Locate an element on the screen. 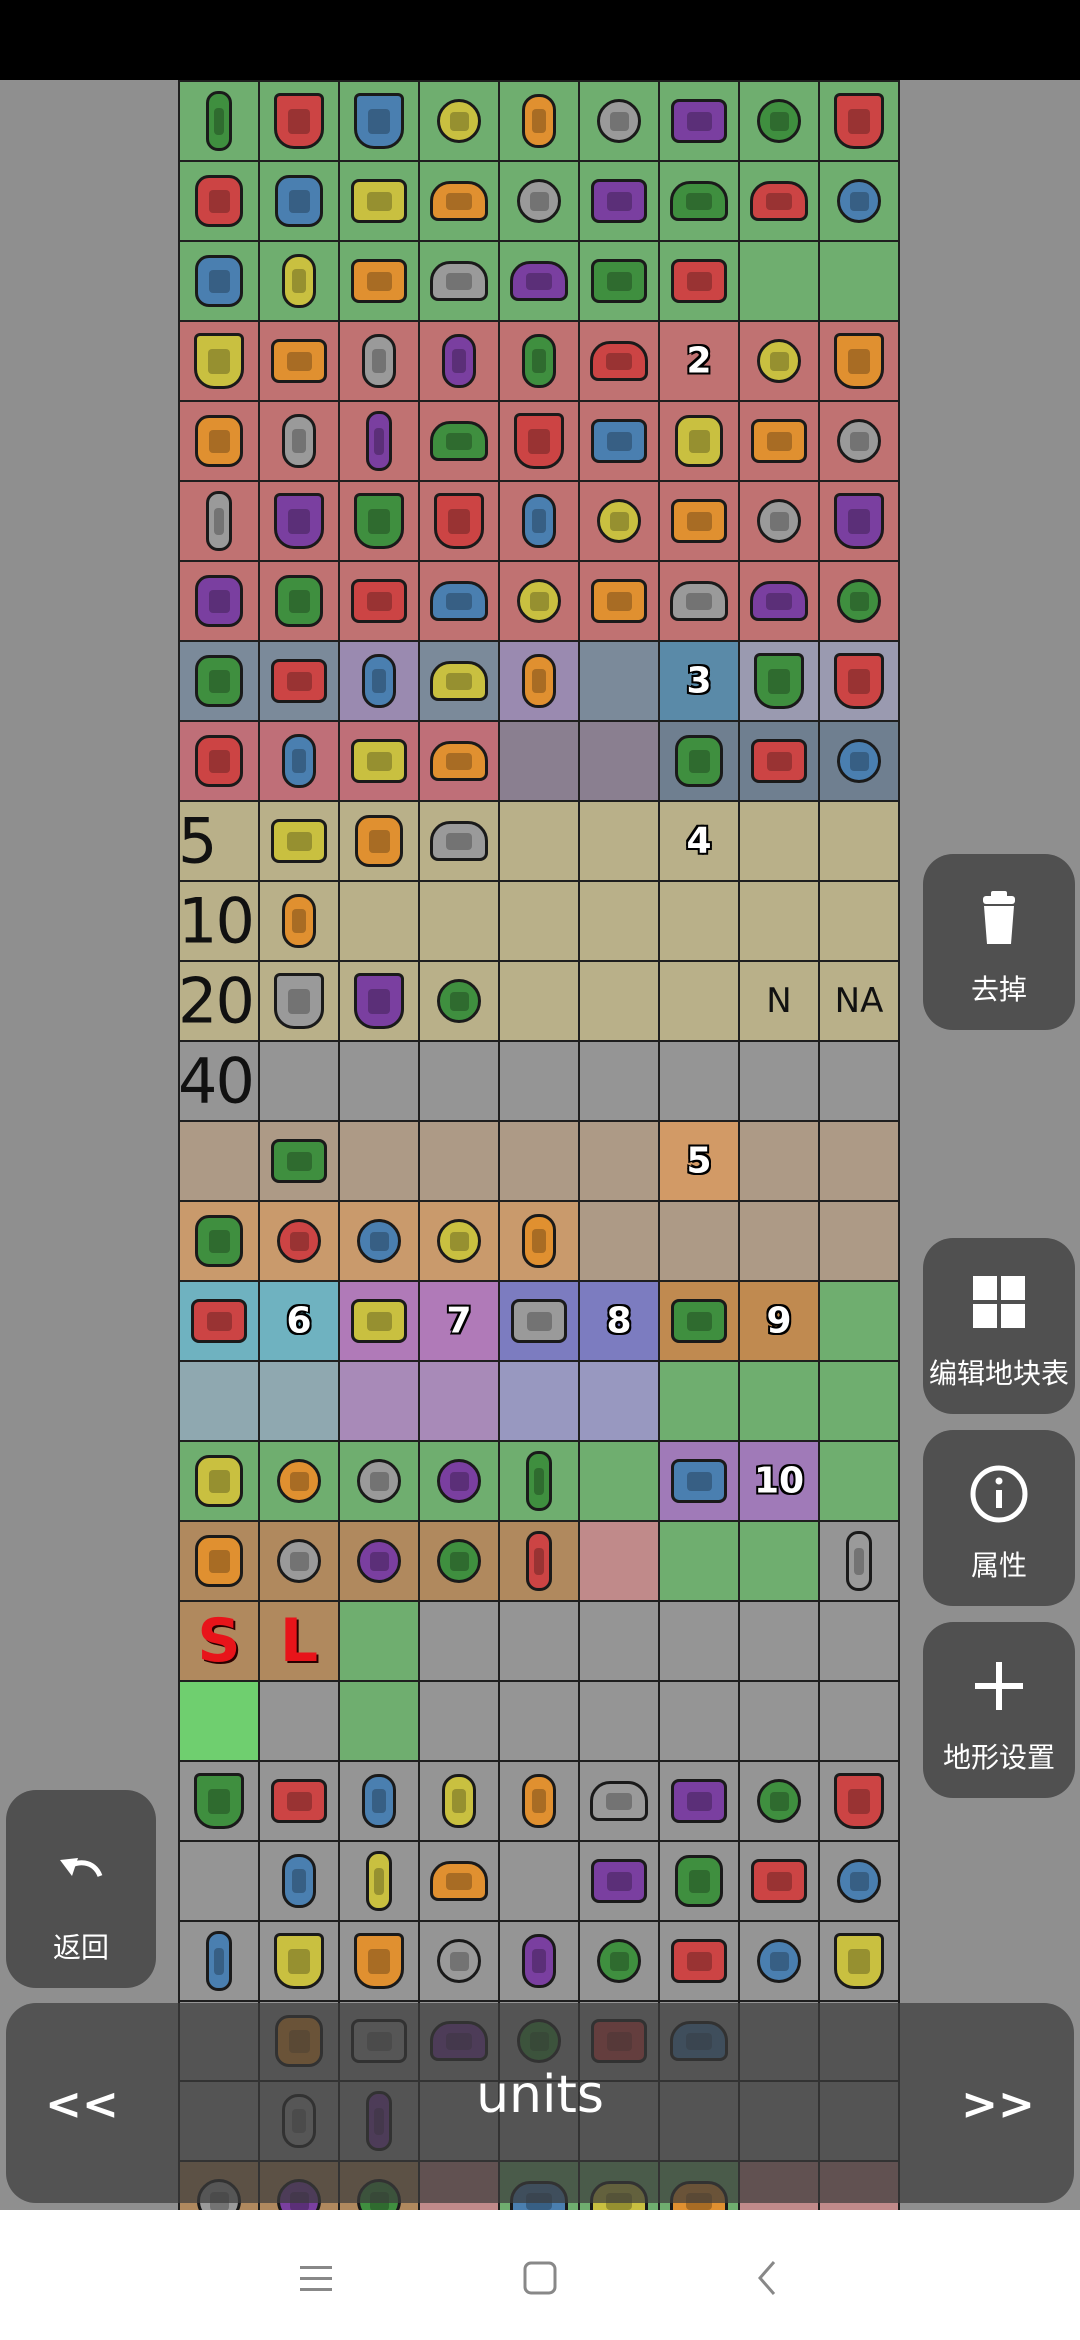 The height and width of the screenshot is (2340, 1080). terrain-settings-button: 地形设置 is located at coordinates (999, 1710).